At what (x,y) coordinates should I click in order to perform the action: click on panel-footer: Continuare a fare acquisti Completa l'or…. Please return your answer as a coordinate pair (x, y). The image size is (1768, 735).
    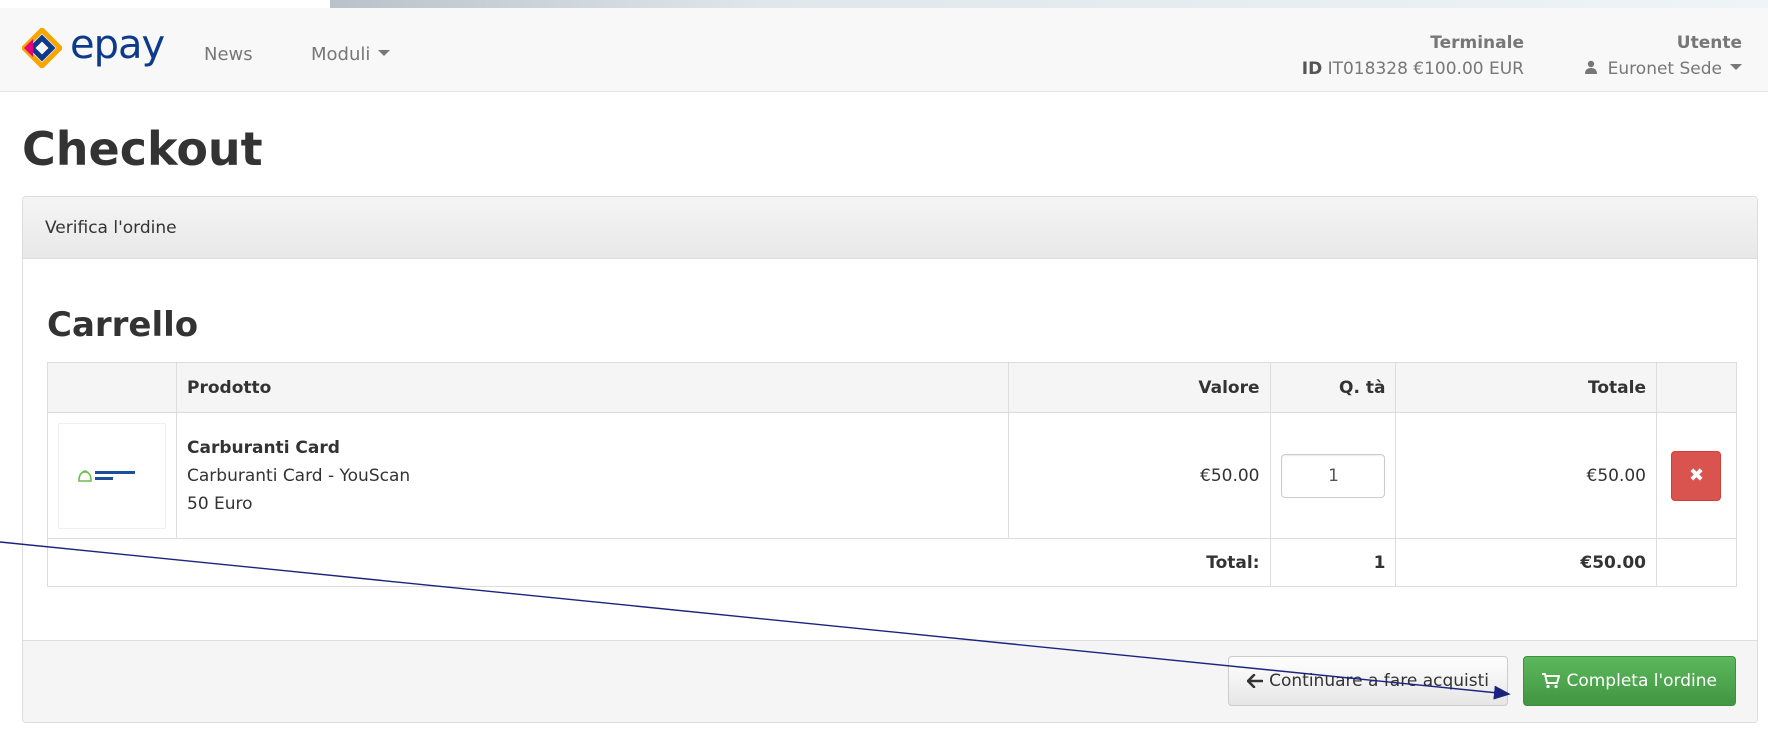
    Looking at the image, I should click on (890, 681).